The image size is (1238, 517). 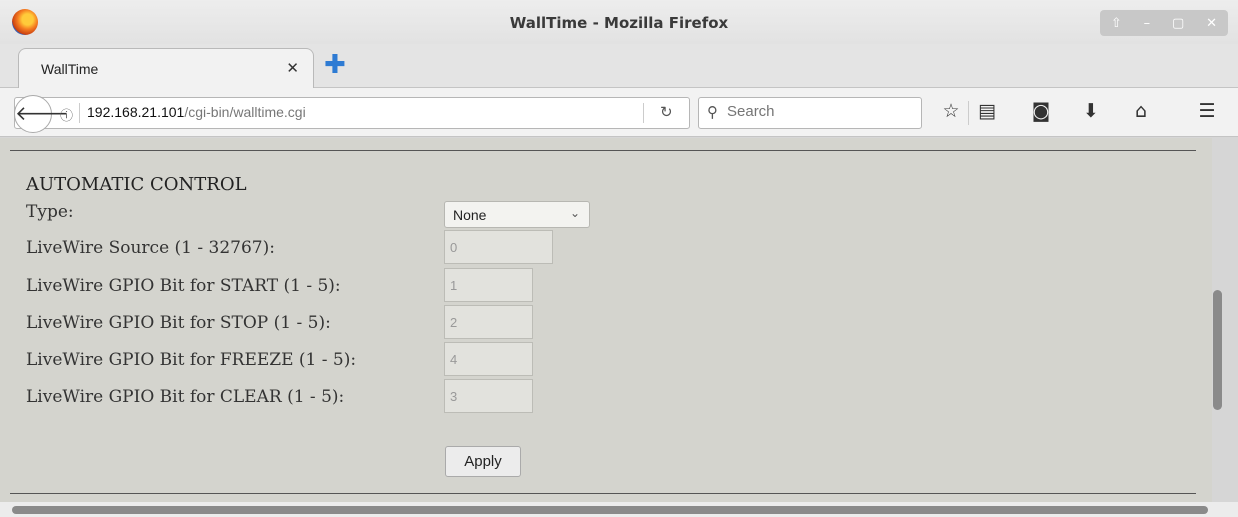 What do you see at coordinates (968, 113) in the screenshot?
I see `toolbar-divider` at bounding box center [968, 113].